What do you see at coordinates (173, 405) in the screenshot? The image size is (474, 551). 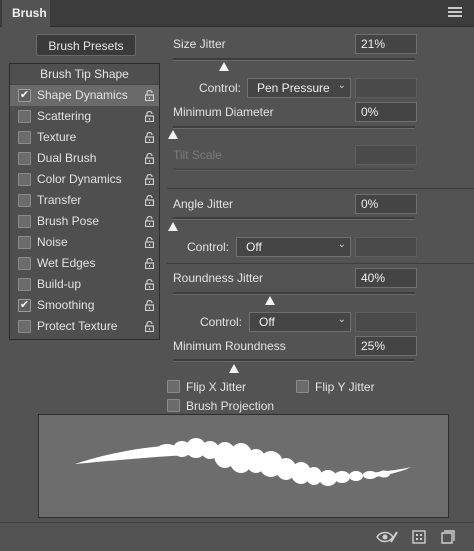 I see `brush-projection-checkbox` at bounding box center [173, 405].